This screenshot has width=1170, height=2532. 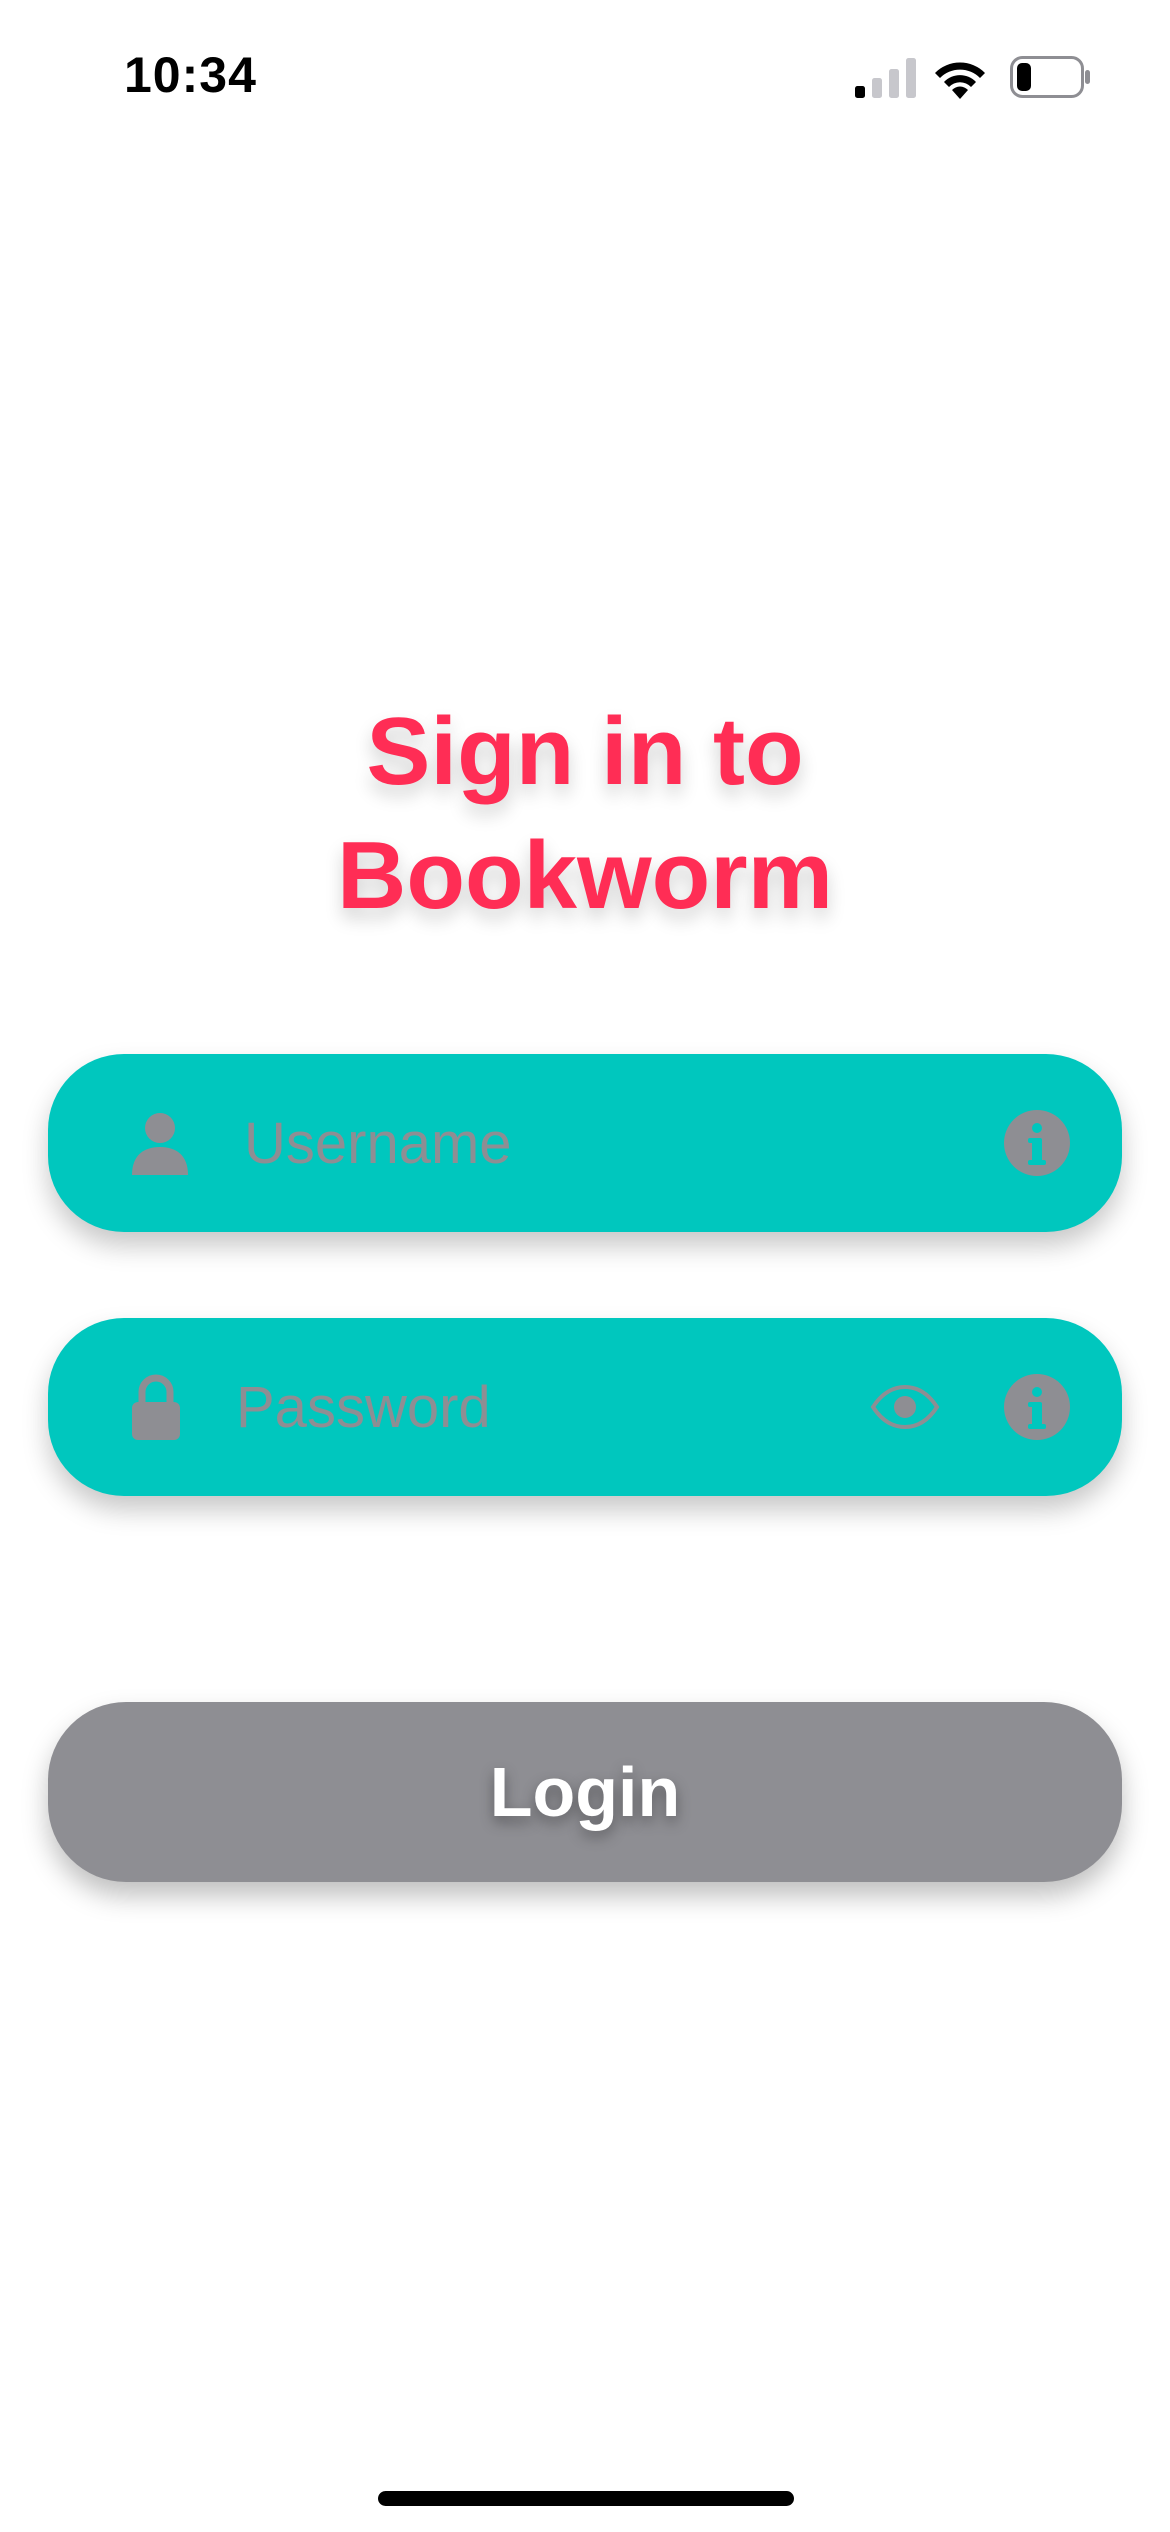 I want to click on login-button: Login, so click(x=585, y=1792).